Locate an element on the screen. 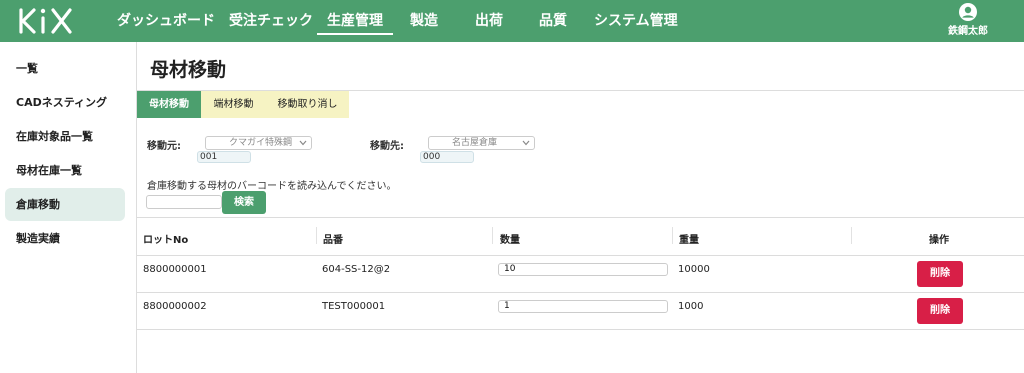 This screenshot has height=373, width=1024. barcode-instruction: 倉庫移動する母材のバーコードを読み込んでください。 is located at coordinates (272, 186).